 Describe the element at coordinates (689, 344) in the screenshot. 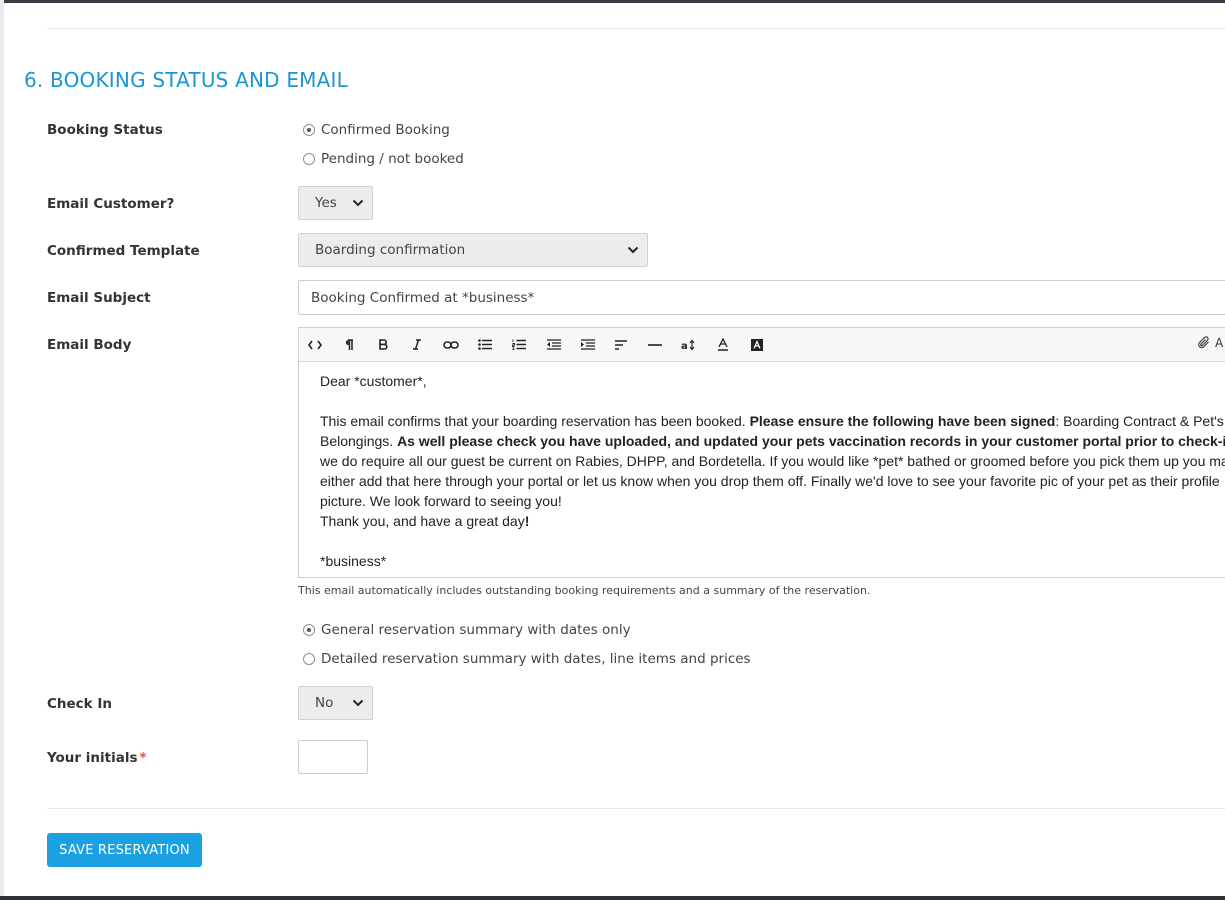

I see `font-size-icon: a` at that location.